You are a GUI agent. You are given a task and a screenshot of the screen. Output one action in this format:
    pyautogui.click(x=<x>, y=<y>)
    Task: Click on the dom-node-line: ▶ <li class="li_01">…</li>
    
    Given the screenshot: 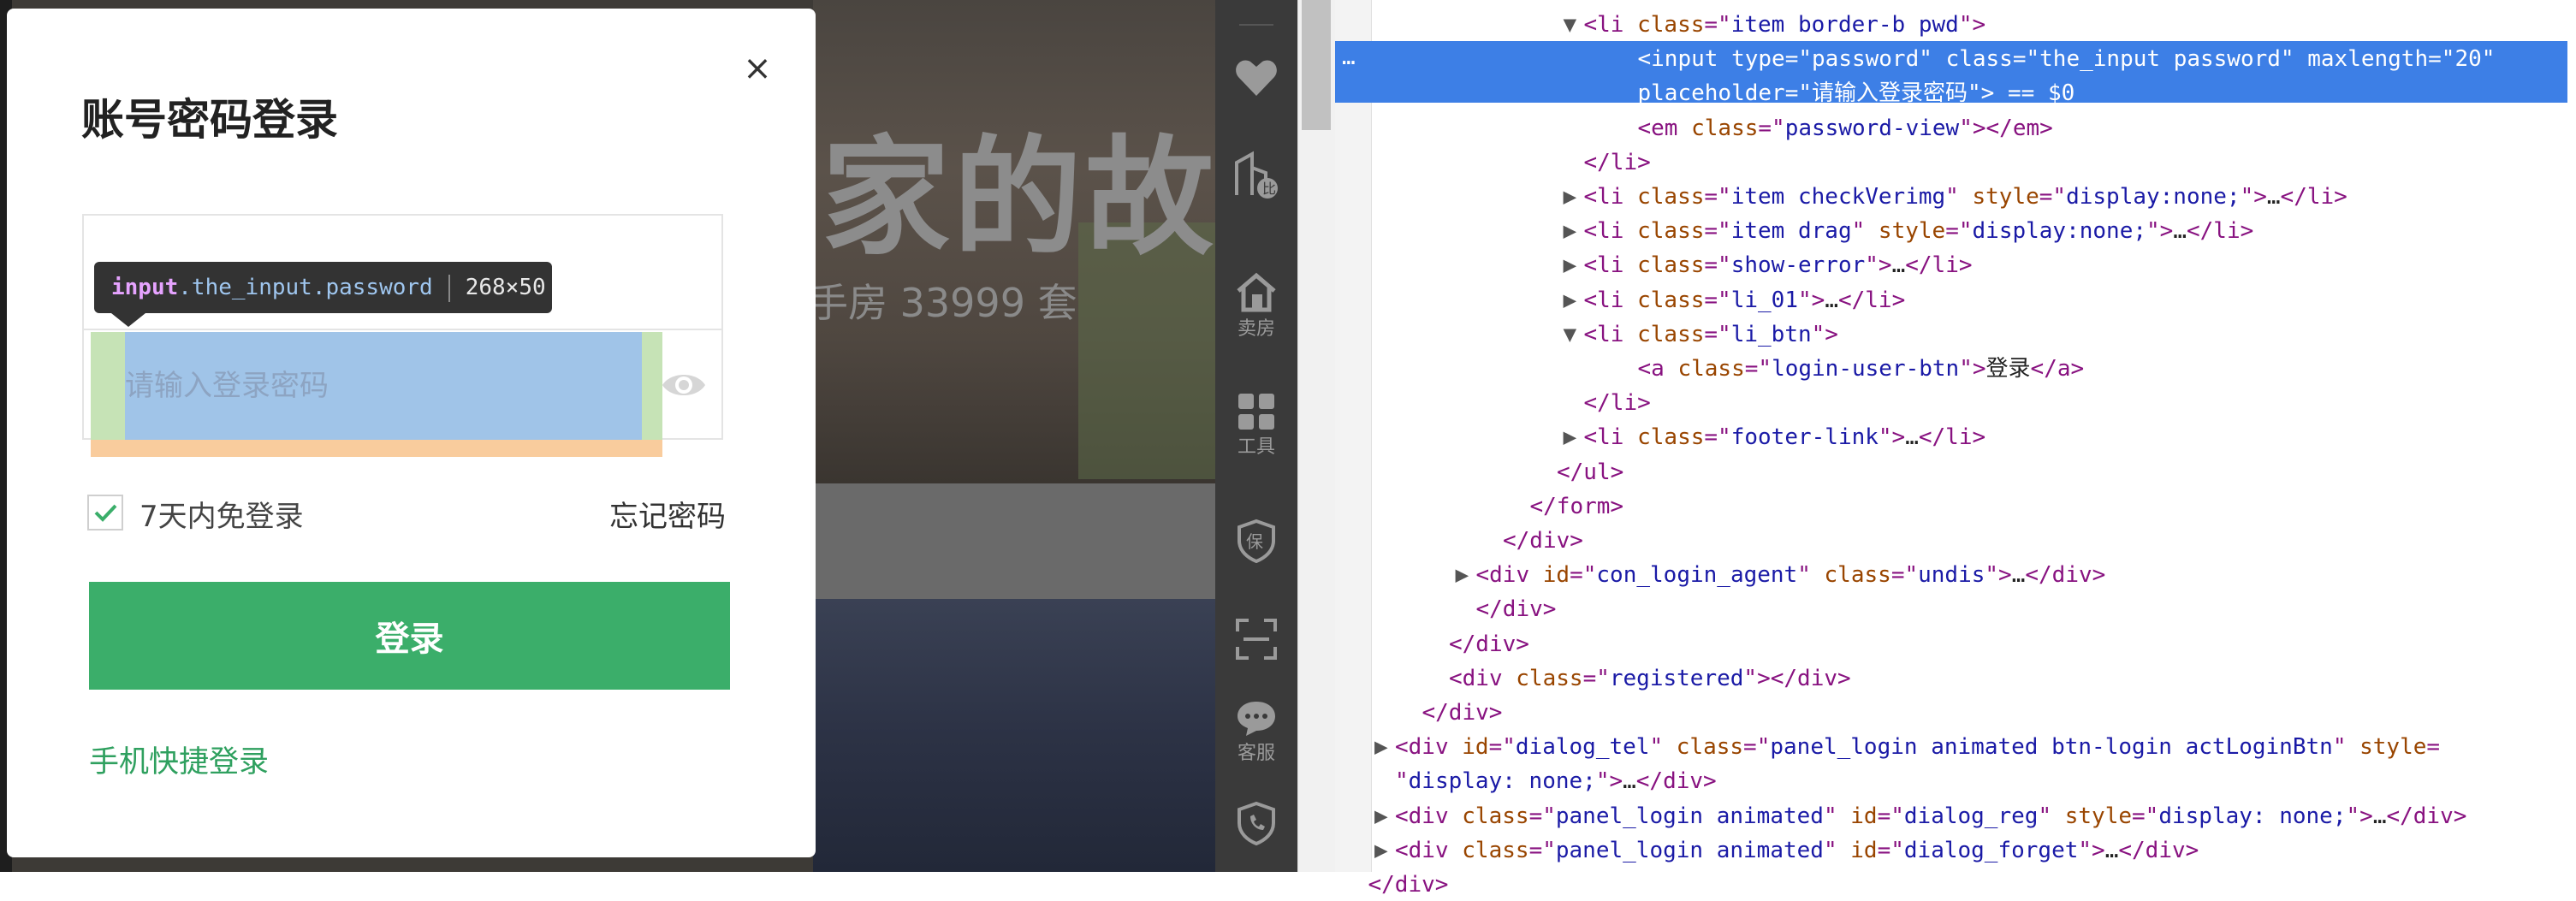 What is the action you would take?
    pyautogui.click(x=1735, y=300)
    